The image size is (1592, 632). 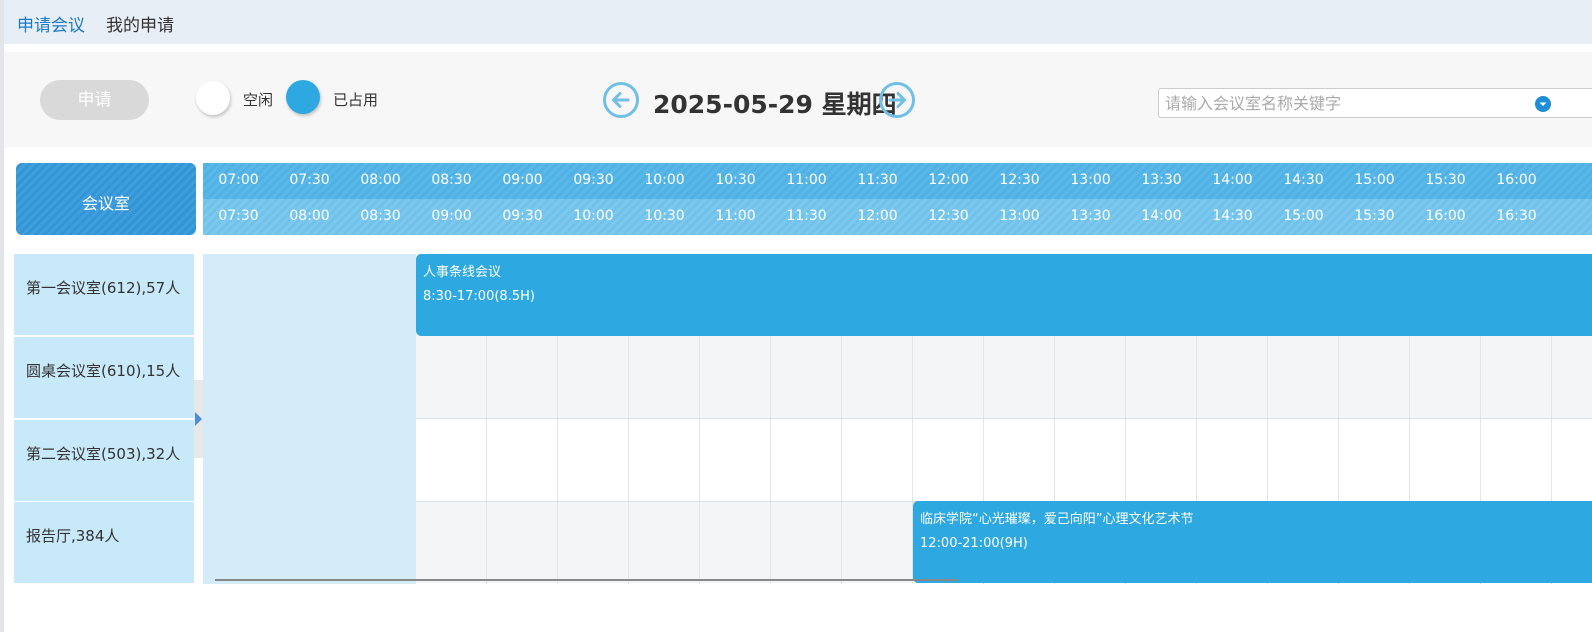 What do you see at coordinates (105, 203) in the screenshot?
I see `room-column-header-label: 会议室` at bounding box center [105, 203].